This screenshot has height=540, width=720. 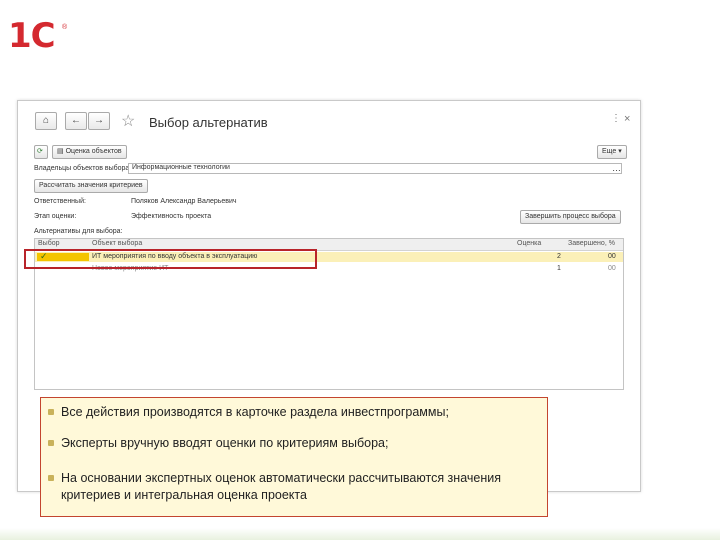 What do you see at coordinates (117, 243) in the screenshot?
I see `column-header-object: Объект выбора` at bounding box center [117, 243].